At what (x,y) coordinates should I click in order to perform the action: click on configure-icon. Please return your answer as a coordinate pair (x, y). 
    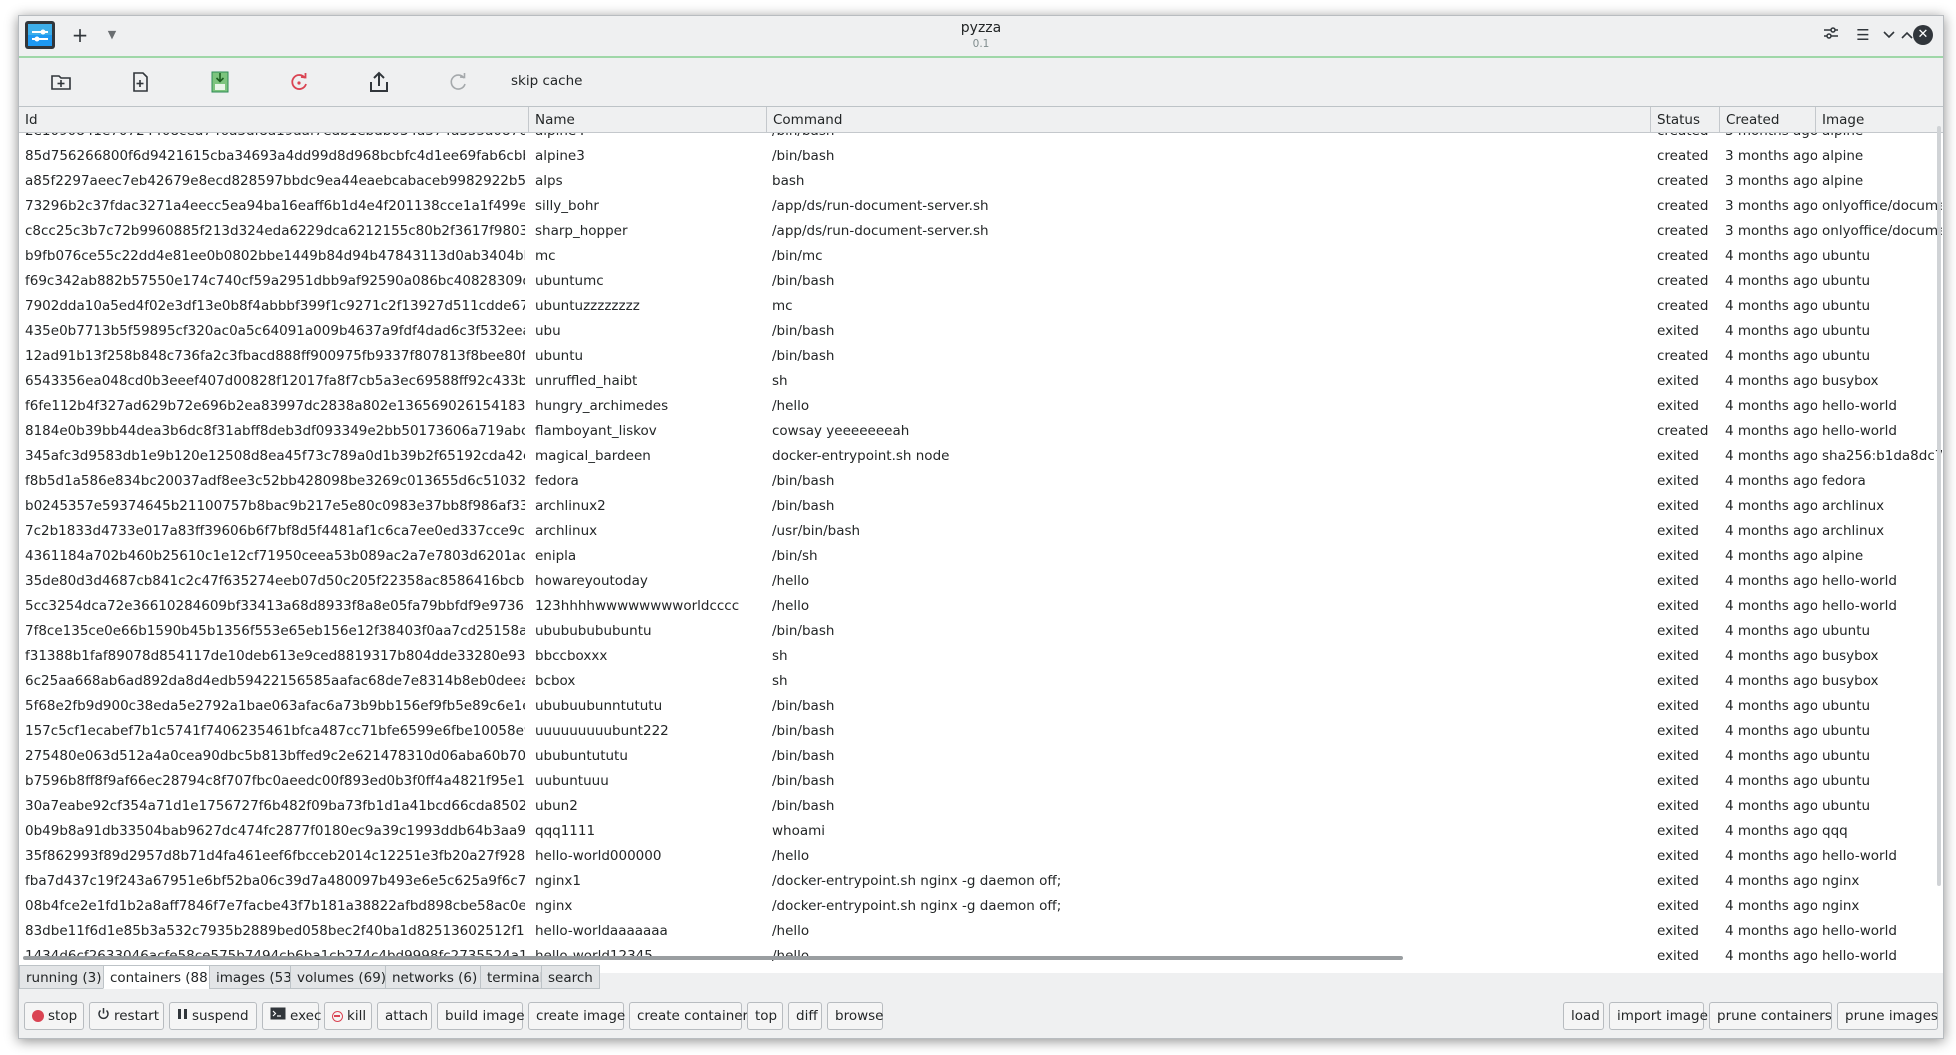
    Looking at the image, I should click on (1831, 35).